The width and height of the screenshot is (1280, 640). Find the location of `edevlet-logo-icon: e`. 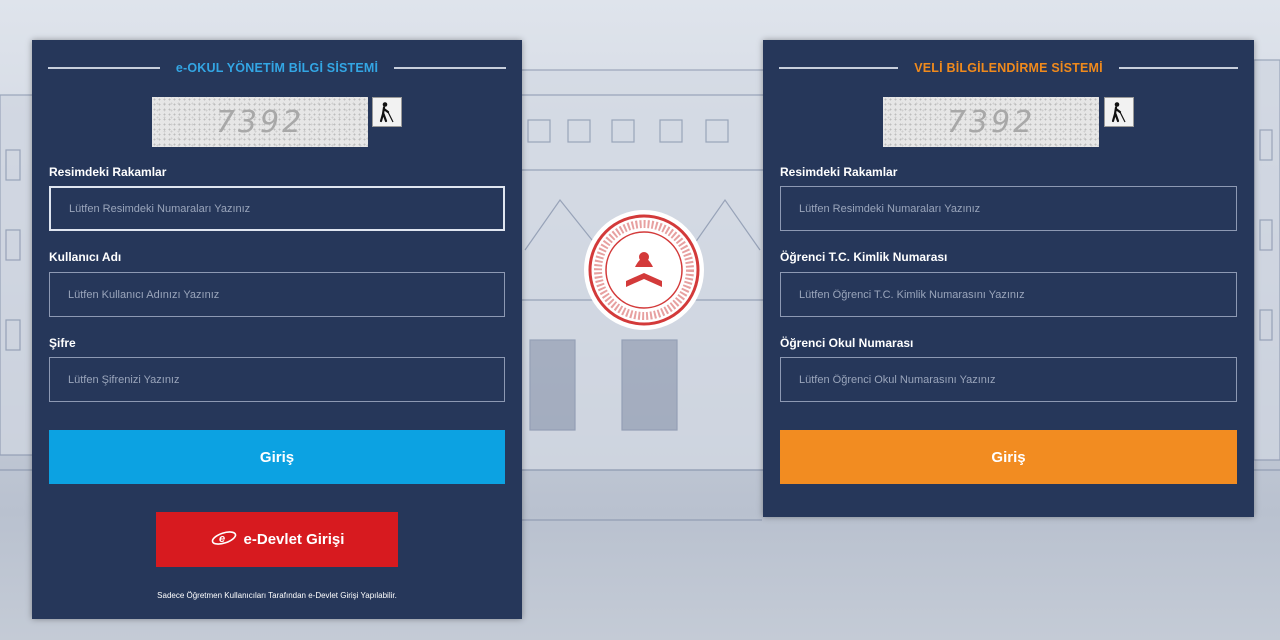

edevlet-logo-icon: e is located at coordinates (224, 540).